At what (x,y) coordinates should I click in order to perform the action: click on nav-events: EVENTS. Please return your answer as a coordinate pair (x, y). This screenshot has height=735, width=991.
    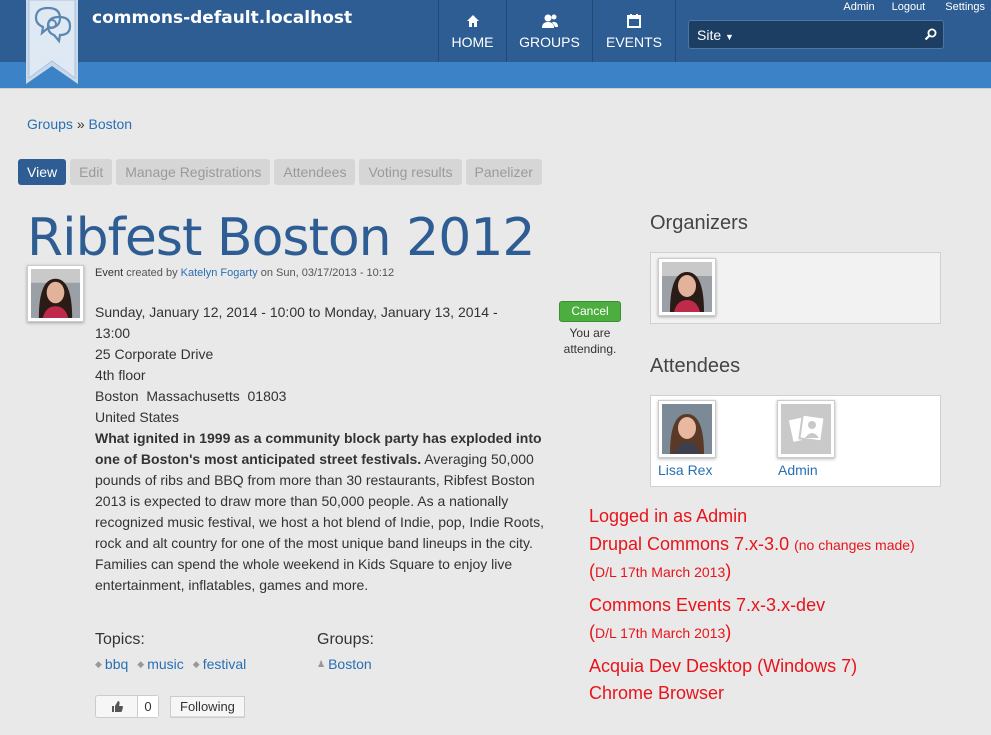
    Looking at the image, I should click on (634, 31).